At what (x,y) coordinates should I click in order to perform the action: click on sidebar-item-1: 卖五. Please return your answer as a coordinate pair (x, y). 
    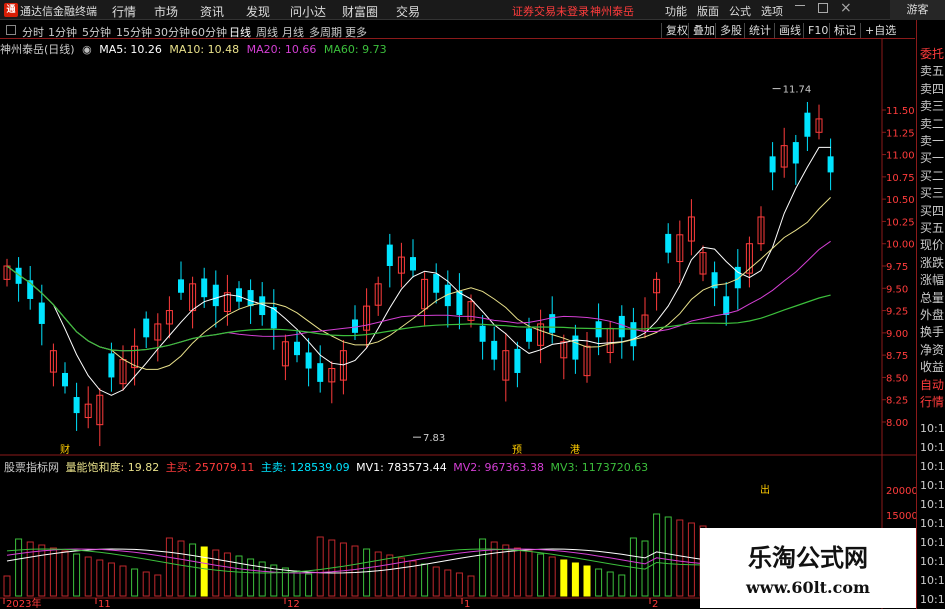
    Looking at the image, I should click on (932, 71).